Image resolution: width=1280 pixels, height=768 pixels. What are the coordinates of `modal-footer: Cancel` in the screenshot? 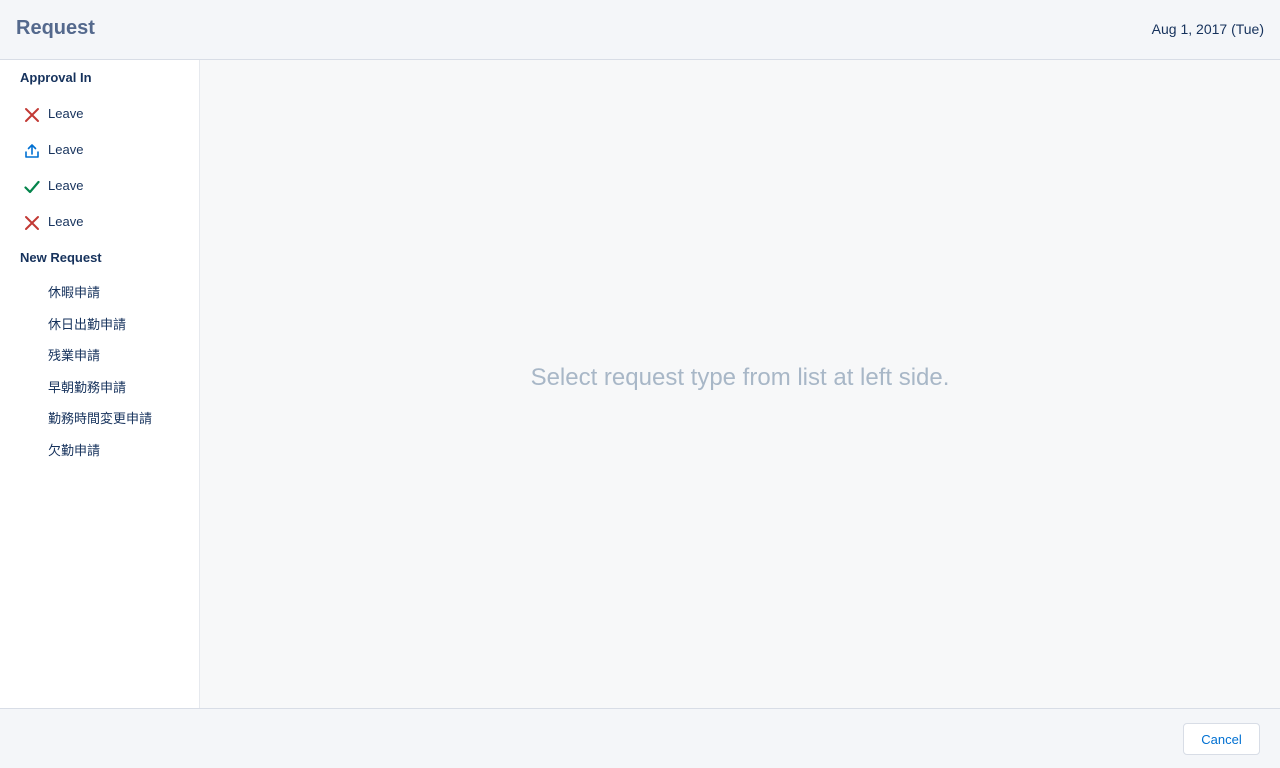 It's located at (640, 738).